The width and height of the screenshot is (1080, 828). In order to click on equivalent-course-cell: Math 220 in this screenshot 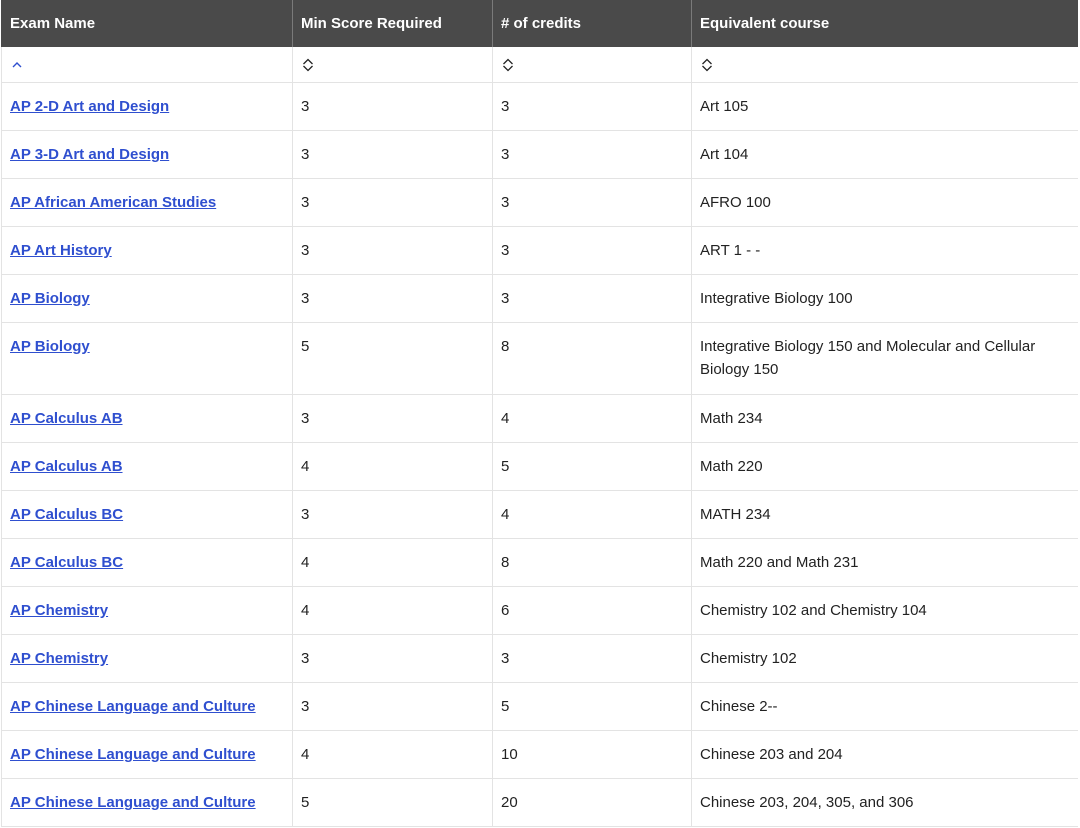, I will do `click(884, 466)`.